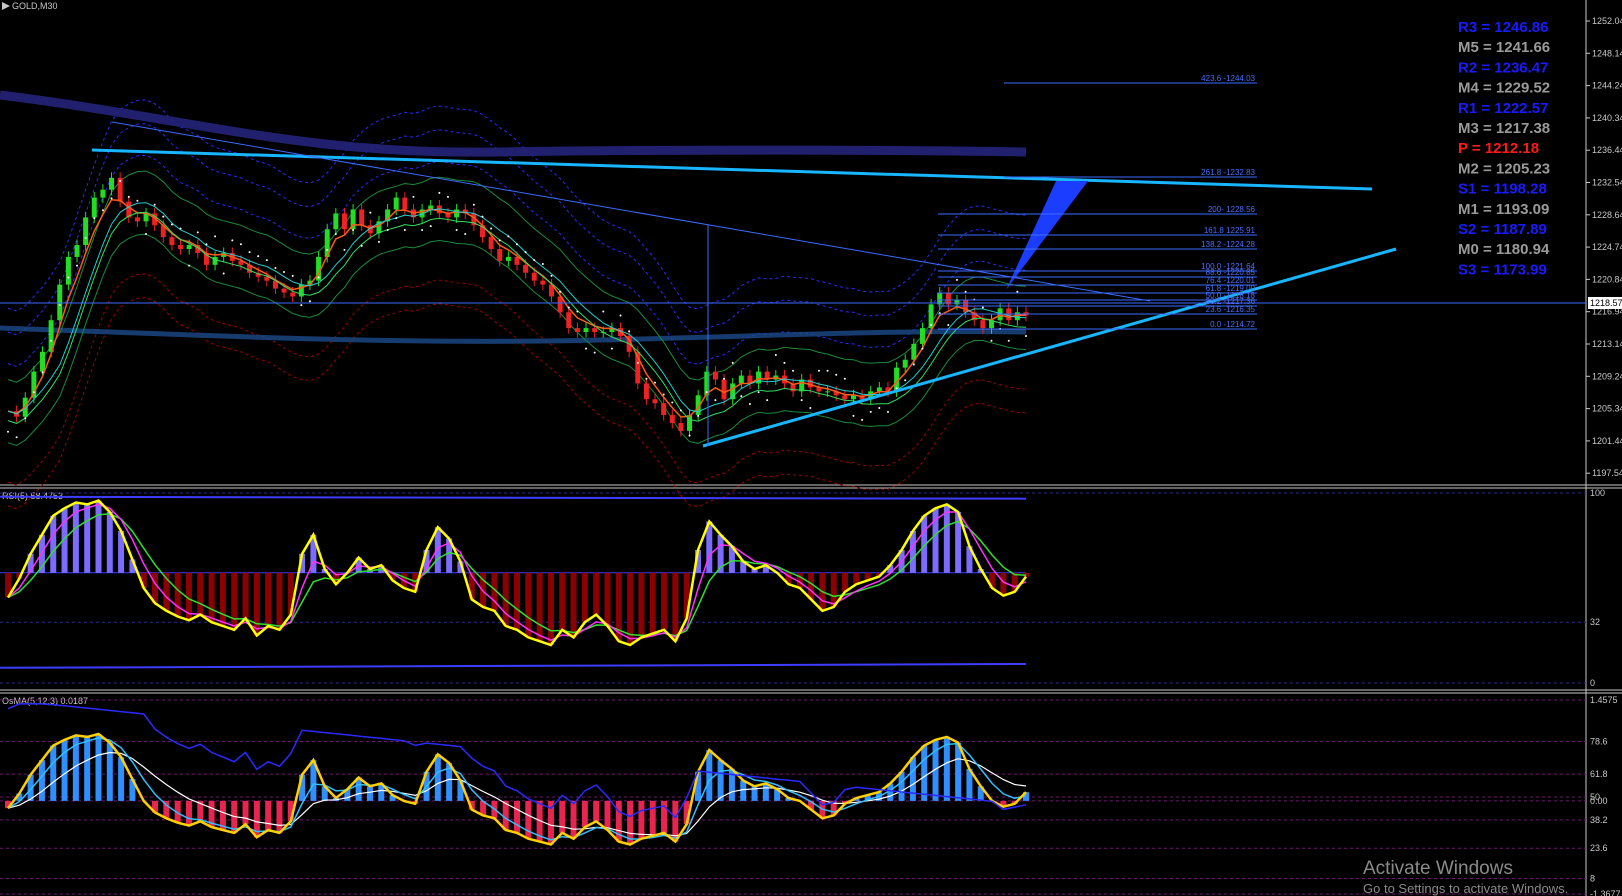 The width and height of the screenshot is (1622, 896). Describe the element at coordinates (1502, 229) in the screenshot. I see `pivot-label: S2 = 1187.89` at that location.